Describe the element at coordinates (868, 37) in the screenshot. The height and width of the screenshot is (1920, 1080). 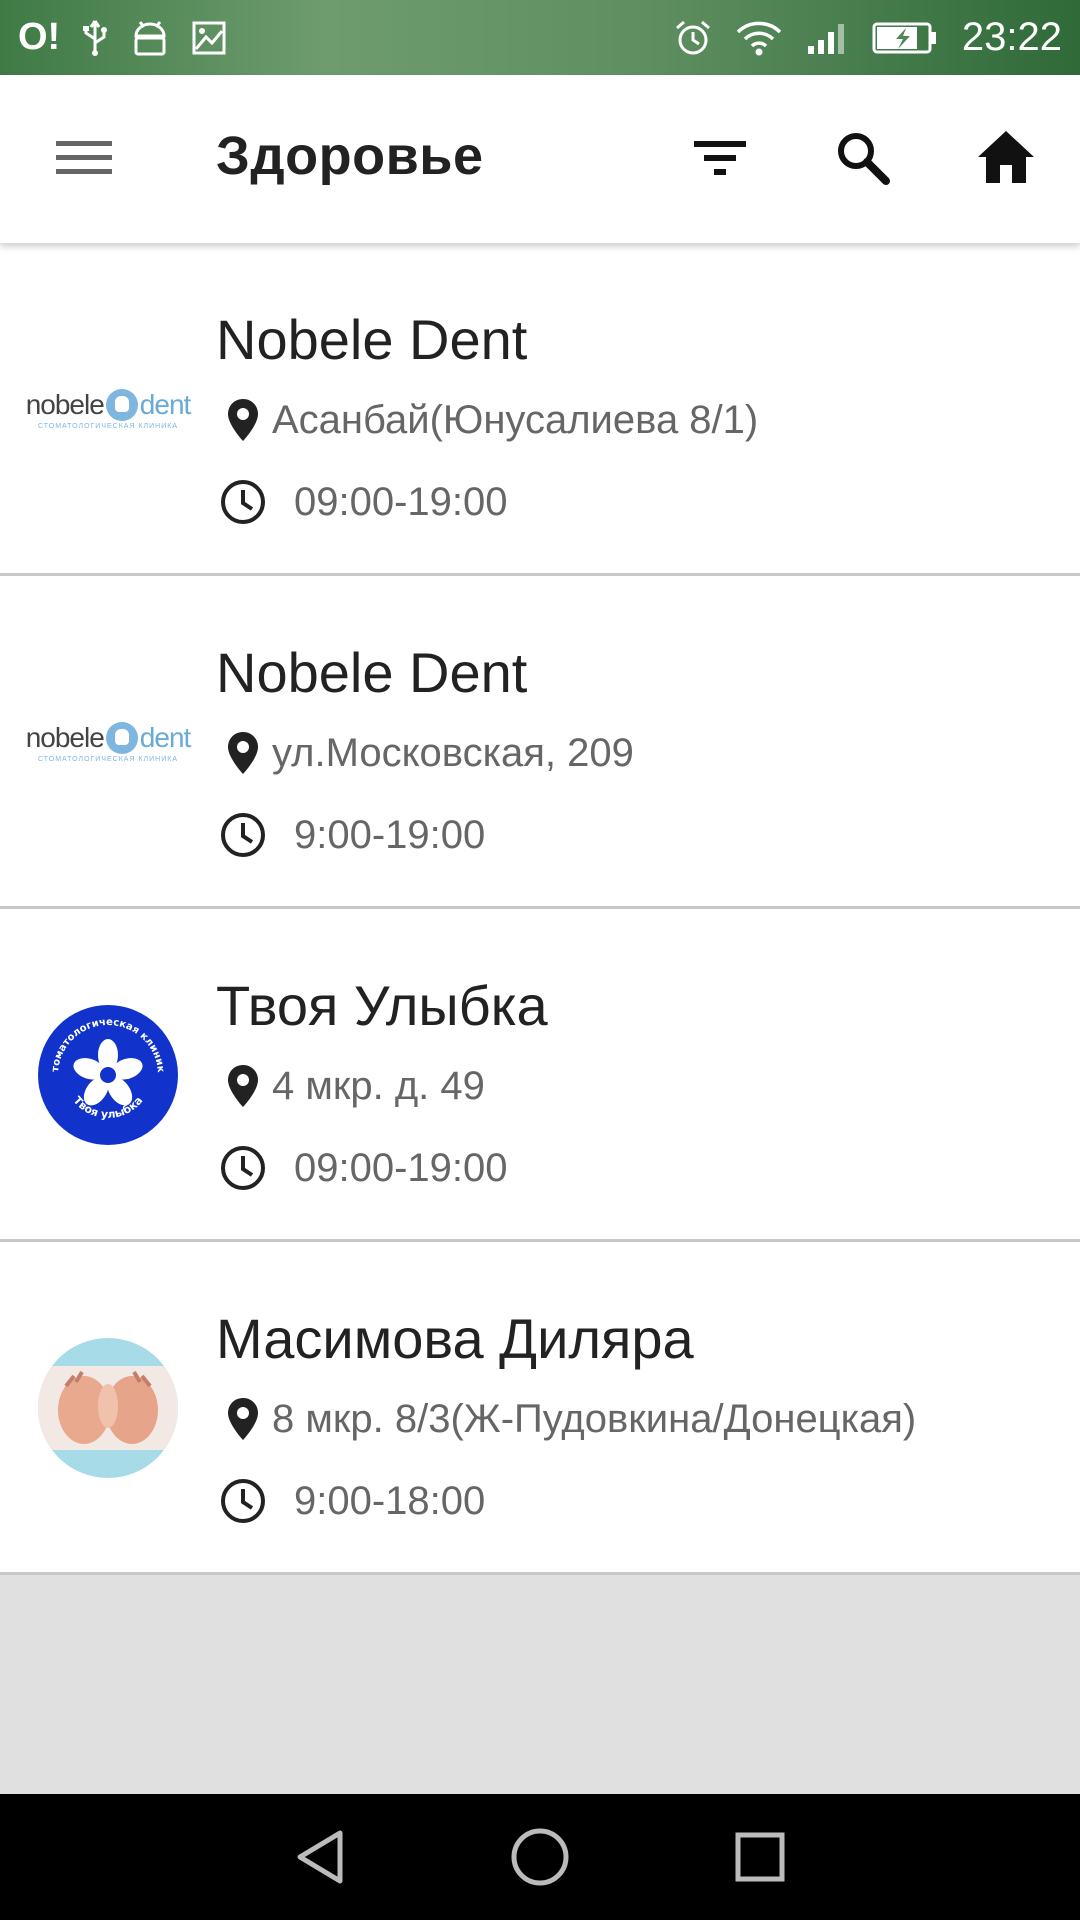
I see `status-right: 23:22` at that location.